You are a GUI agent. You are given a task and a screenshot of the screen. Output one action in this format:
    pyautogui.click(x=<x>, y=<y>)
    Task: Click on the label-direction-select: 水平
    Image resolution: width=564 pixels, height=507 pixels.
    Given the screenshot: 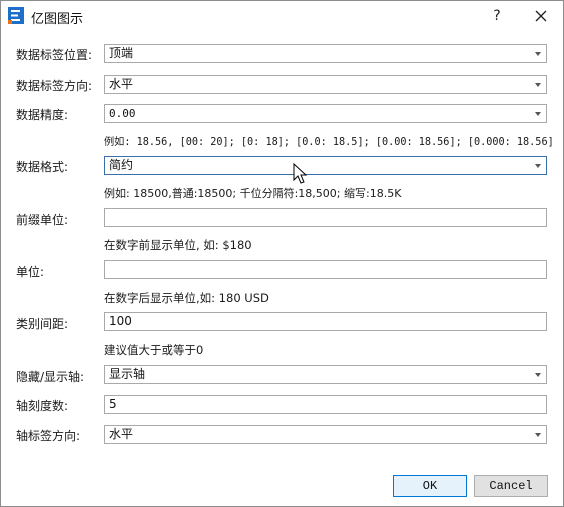 What is the action you would take?
    pyautogui.click(x=325, y=84)
    